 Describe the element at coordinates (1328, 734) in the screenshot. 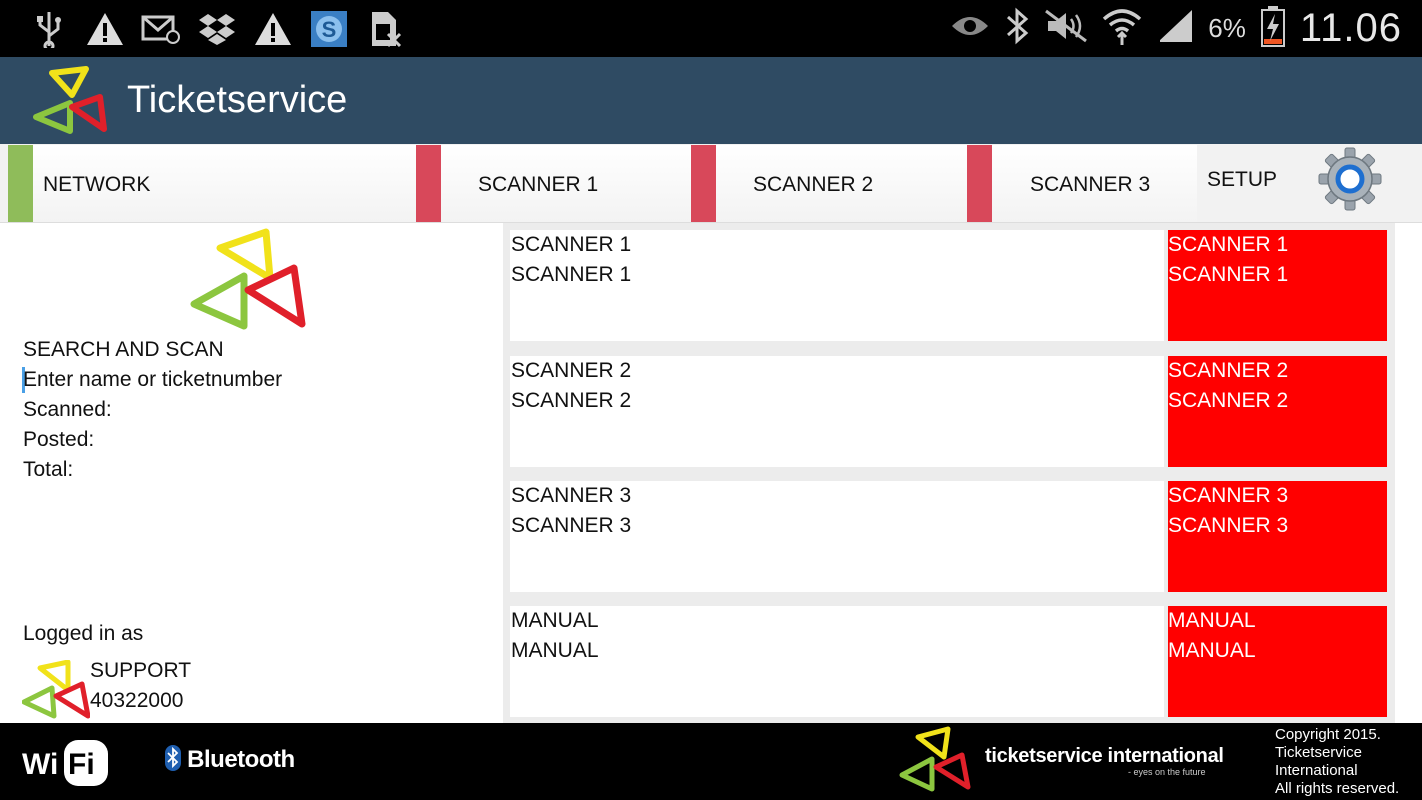

I see `copyright-line: Copyright 2015.` at that location.